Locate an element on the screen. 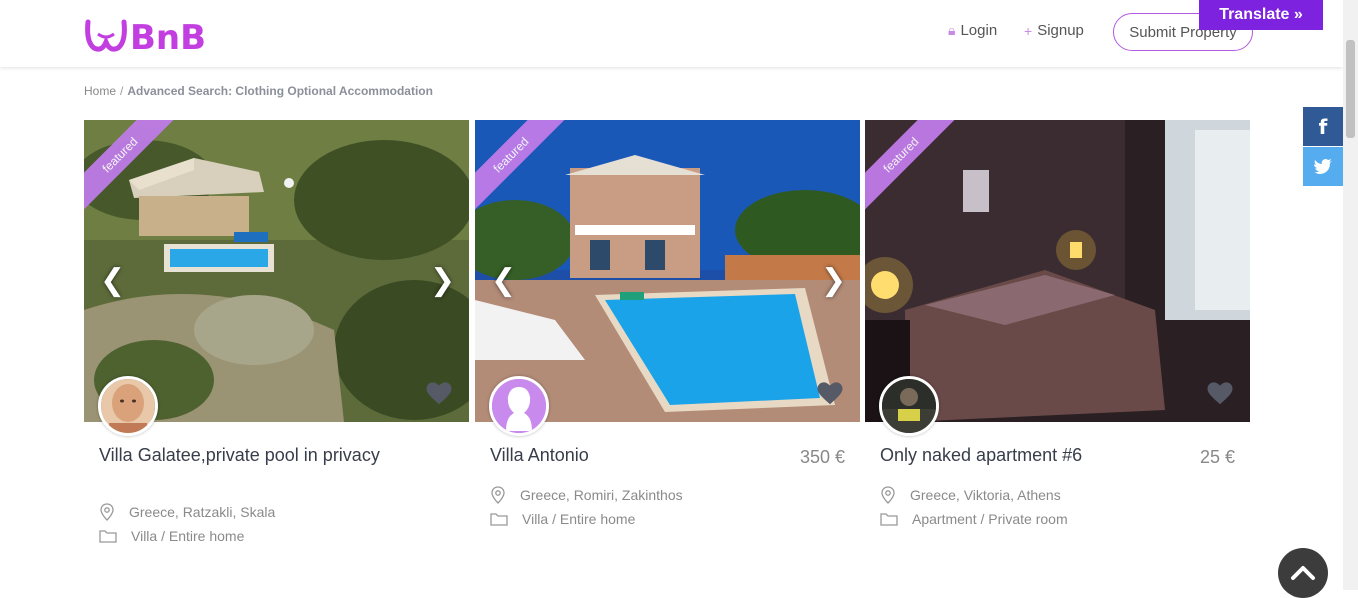 The image size is (1358, 598). lock-icon: 🔒︎ is located at coordinates (952, 30).